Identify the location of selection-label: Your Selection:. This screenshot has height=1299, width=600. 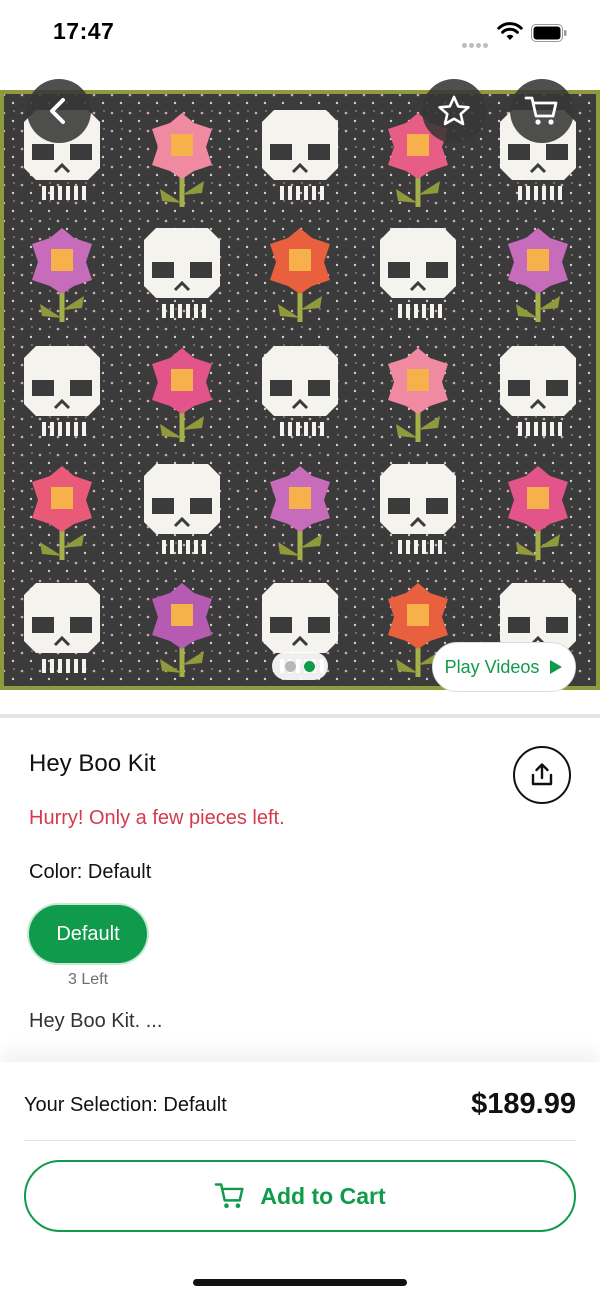
(91, 1105).